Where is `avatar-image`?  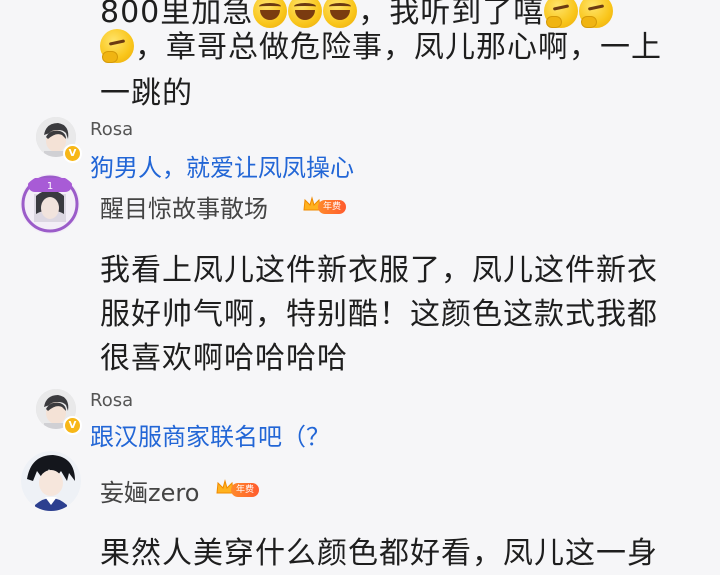 avatar-image is located at coordinates (51, 481).